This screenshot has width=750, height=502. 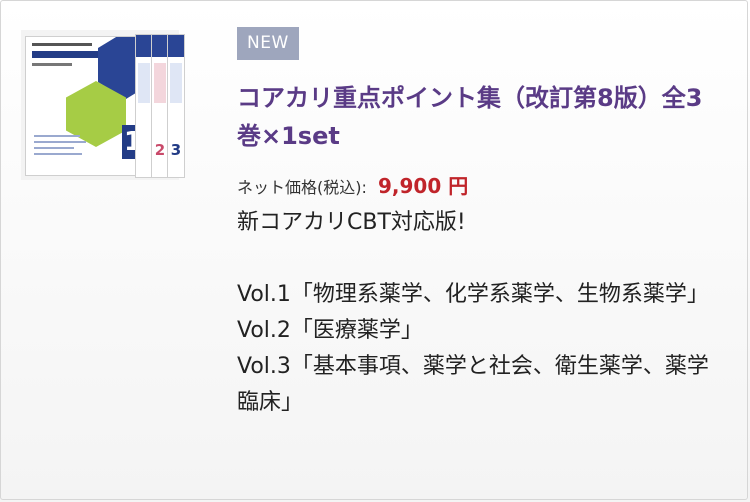 I want to click on price-row: ネット価格(税込): 9,900 円, so click(x=353, y=184).